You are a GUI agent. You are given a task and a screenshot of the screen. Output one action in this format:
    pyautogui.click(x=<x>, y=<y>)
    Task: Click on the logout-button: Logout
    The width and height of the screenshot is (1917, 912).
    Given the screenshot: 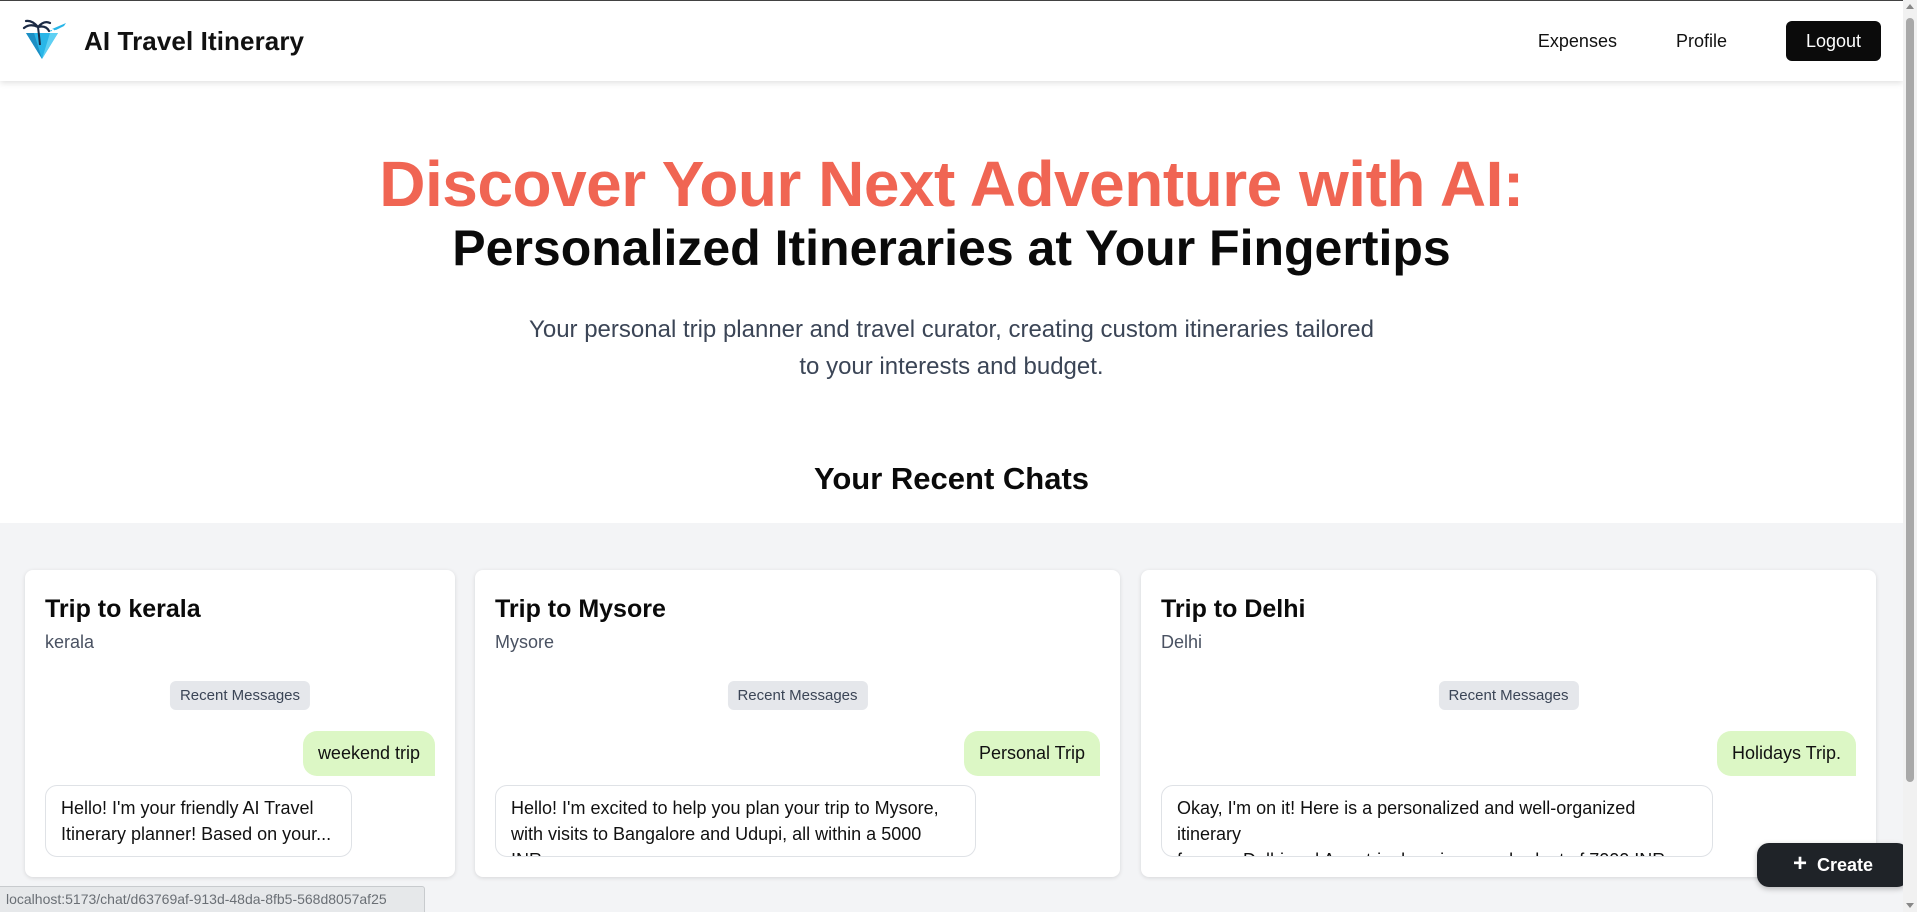 What is the action you would take?
    pyautogui.click(x=1833, y=41)
    